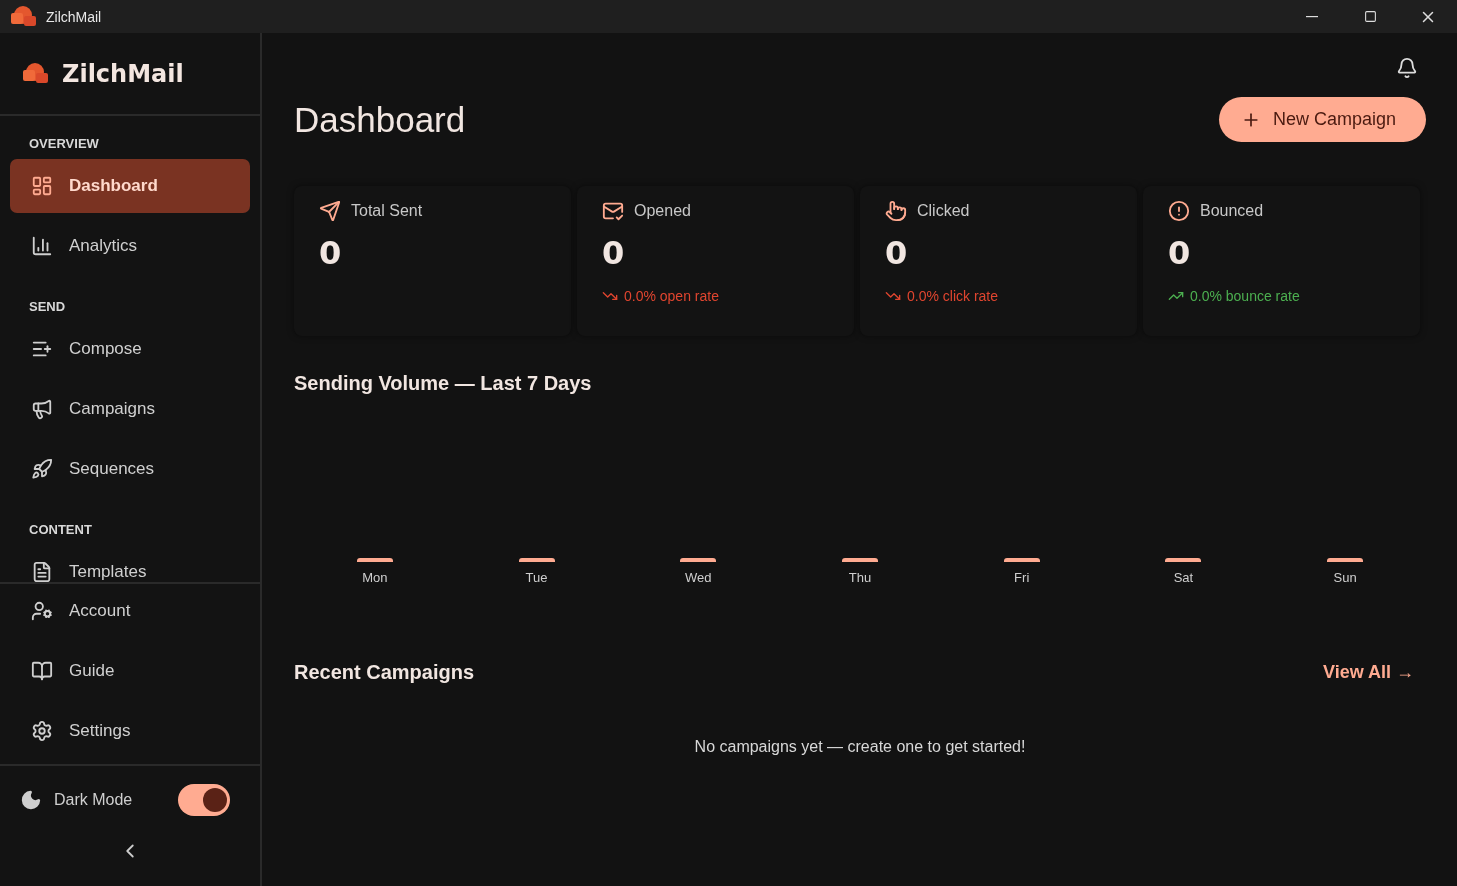 This screenshot has width=1457, height=886. Describe the element at coordinates (42, 186) in the screenshot. I see `dashboard-icon` at that location.